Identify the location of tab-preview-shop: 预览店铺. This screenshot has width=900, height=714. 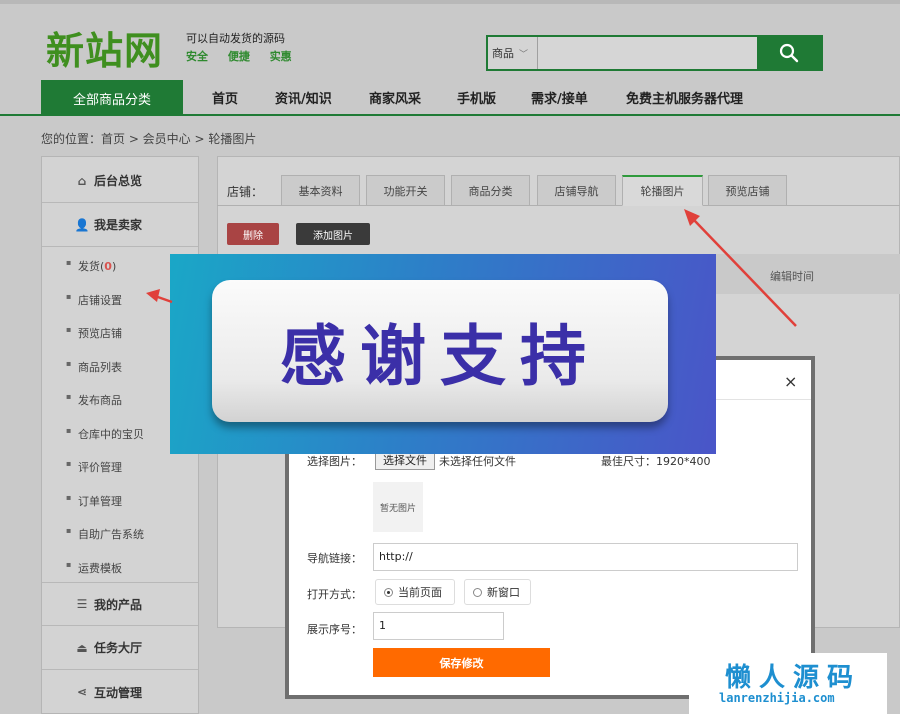
(747, 190).